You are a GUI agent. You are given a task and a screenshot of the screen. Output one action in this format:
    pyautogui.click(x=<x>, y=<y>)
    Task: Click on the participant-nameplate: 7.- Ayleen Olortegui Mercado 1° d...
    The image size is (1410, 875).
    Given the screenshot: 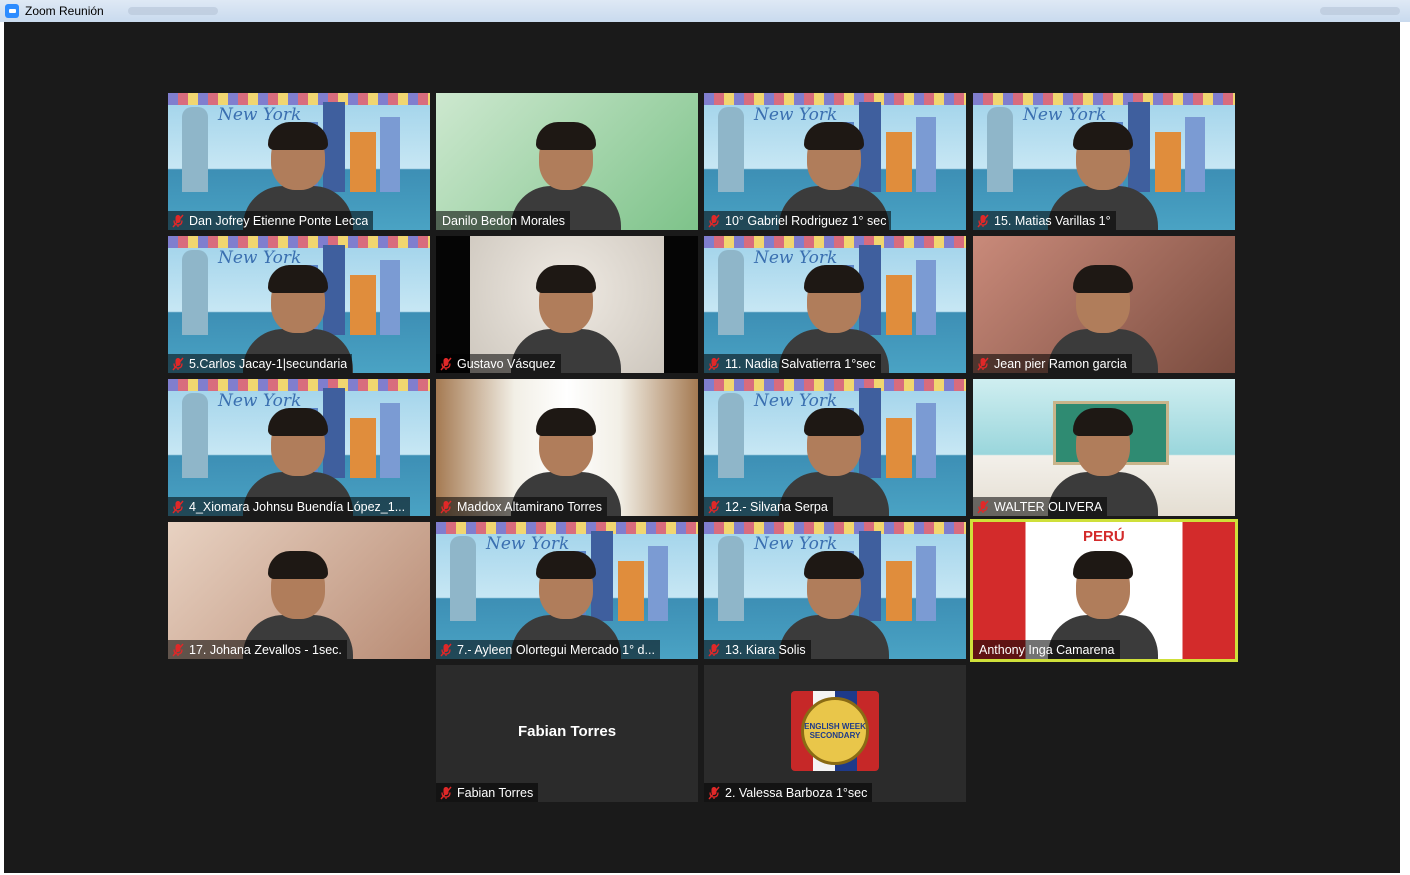 What is the action you would take?
    pyautogui.click(x=548, y=649)
    